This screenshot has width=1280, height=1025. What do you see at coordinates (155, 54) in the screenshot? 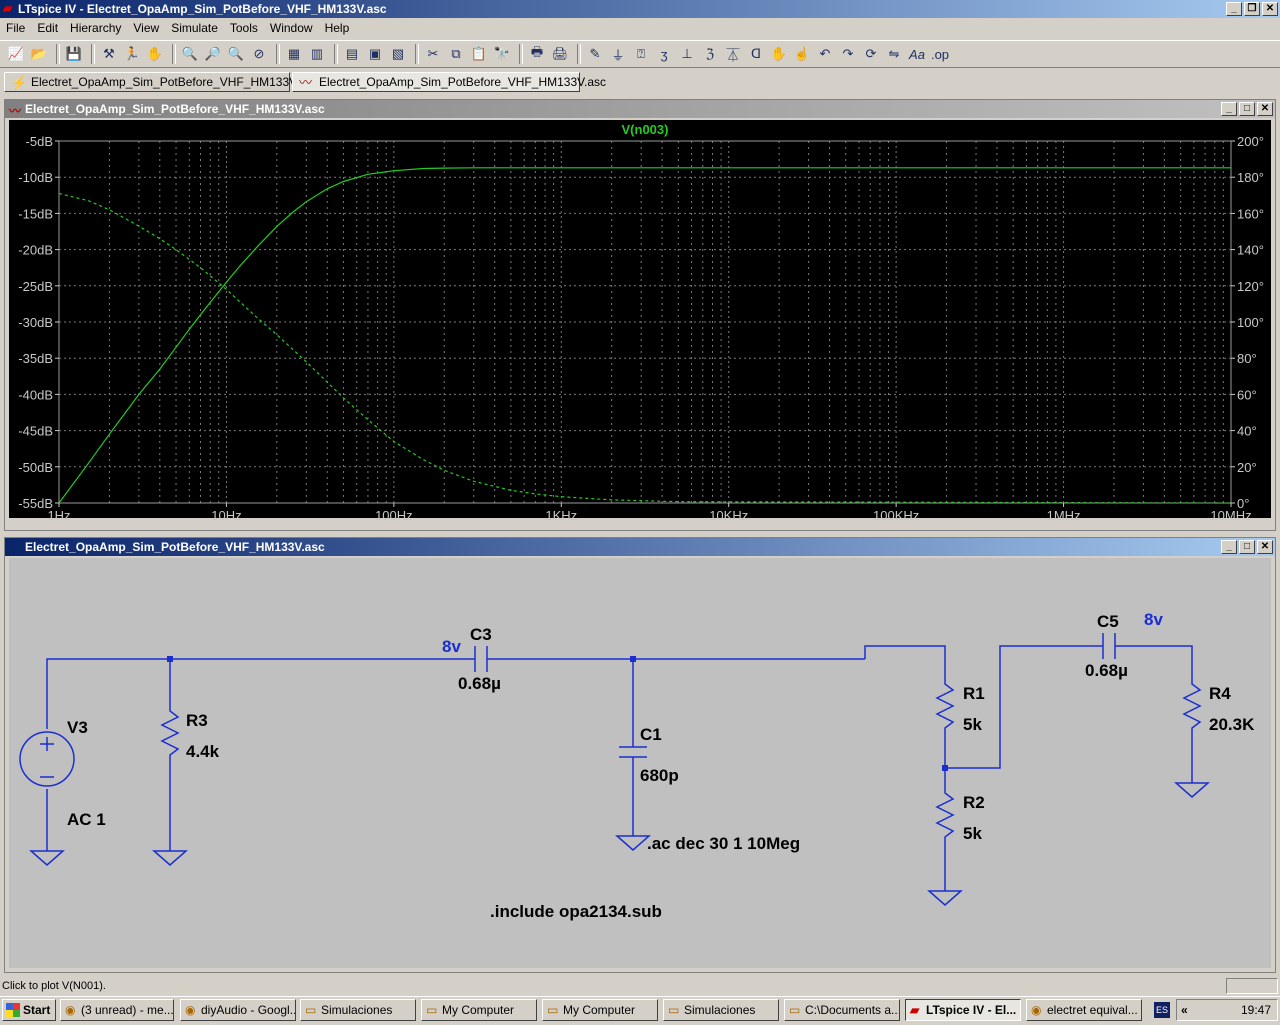
I see `halt-icon: ✋` at bounding box center [155, 54].